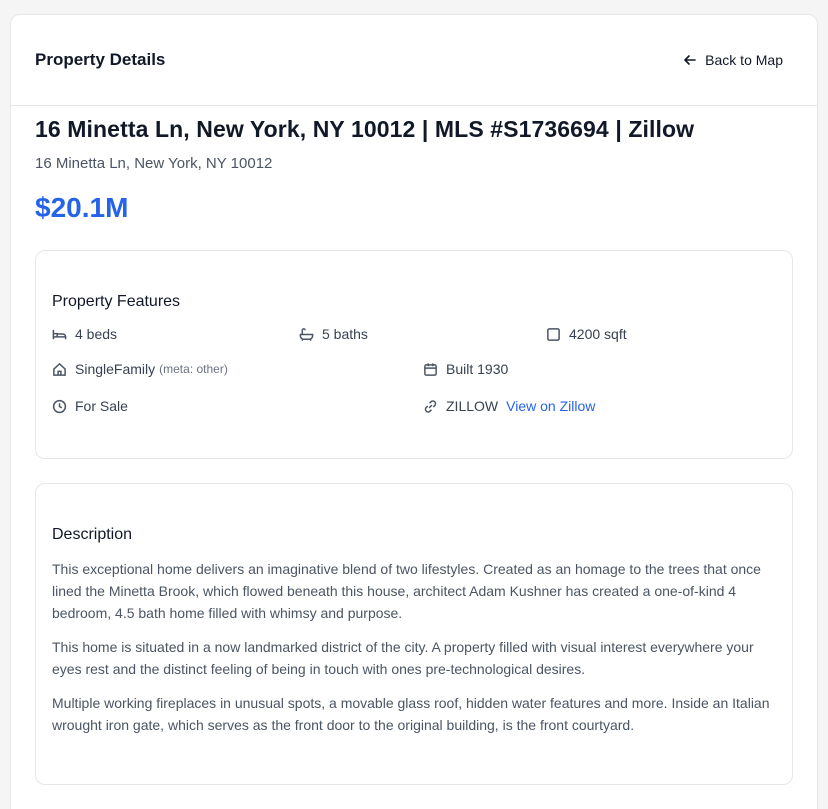 This screenshot has width=828, height=809. What do you see at coordinates (154, 163) in the screenshot?
I see `listing-address: 16 Minetta Ln, New York, NY 10012` at bounding box center [154, 163].